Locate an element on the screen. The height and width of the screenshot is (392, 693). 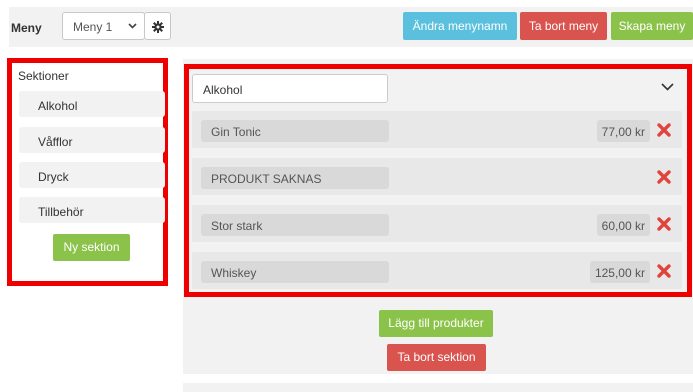
sidebar-item-tillbehor: Tillbehör is located at coordinates (92, 210).